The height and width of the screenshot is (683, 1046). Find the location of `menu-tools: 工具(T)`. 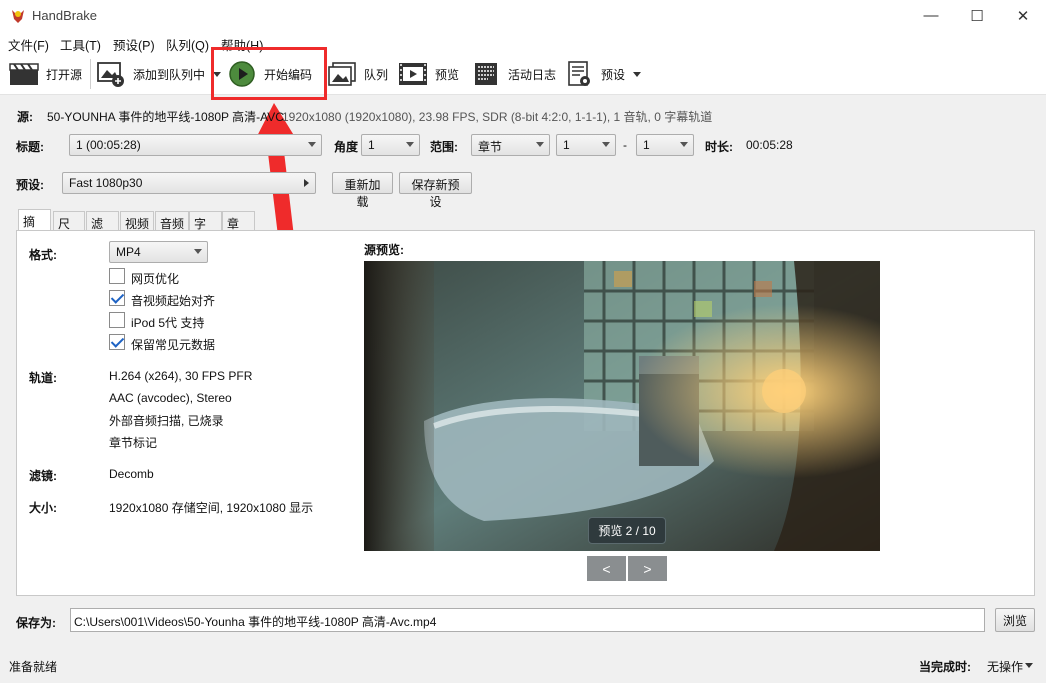

menu-tools: 工具(T) is located at coordinates (80, 44).